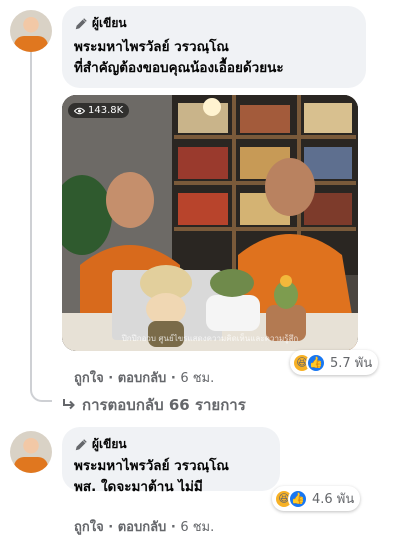 The width and height of the screenshot is (407, 539). What do you see at coordinates (351, 363) in the screenshot?
I see `reaction-count: 5.7 พัน` at bounding box center [351, 363].